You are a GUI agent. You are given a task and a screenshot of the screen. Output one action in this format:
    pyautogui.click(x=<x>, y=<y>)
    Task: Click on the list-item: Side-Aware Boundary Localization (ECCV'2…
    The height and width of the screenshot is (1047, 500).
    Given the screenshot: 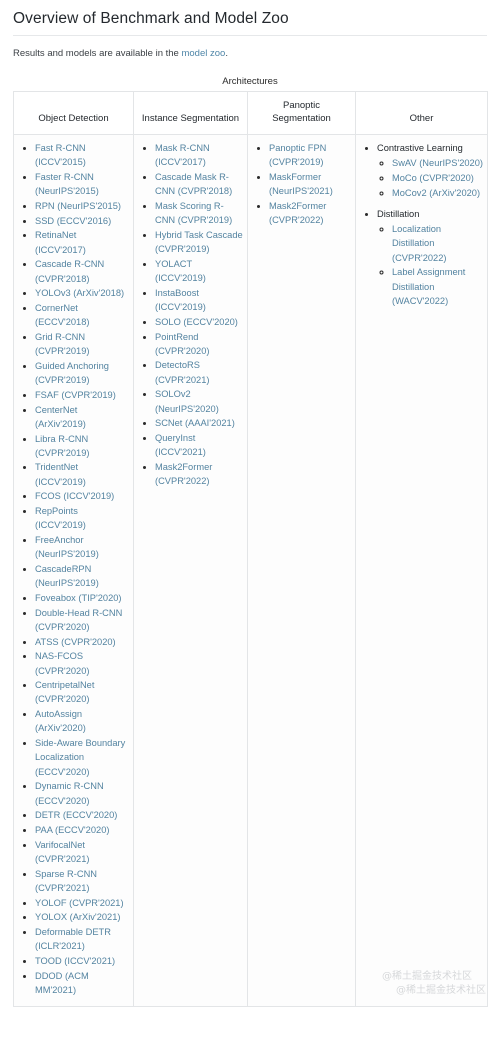 What is the action you would take?
    pyautogui.click(x=82, y=757)
    